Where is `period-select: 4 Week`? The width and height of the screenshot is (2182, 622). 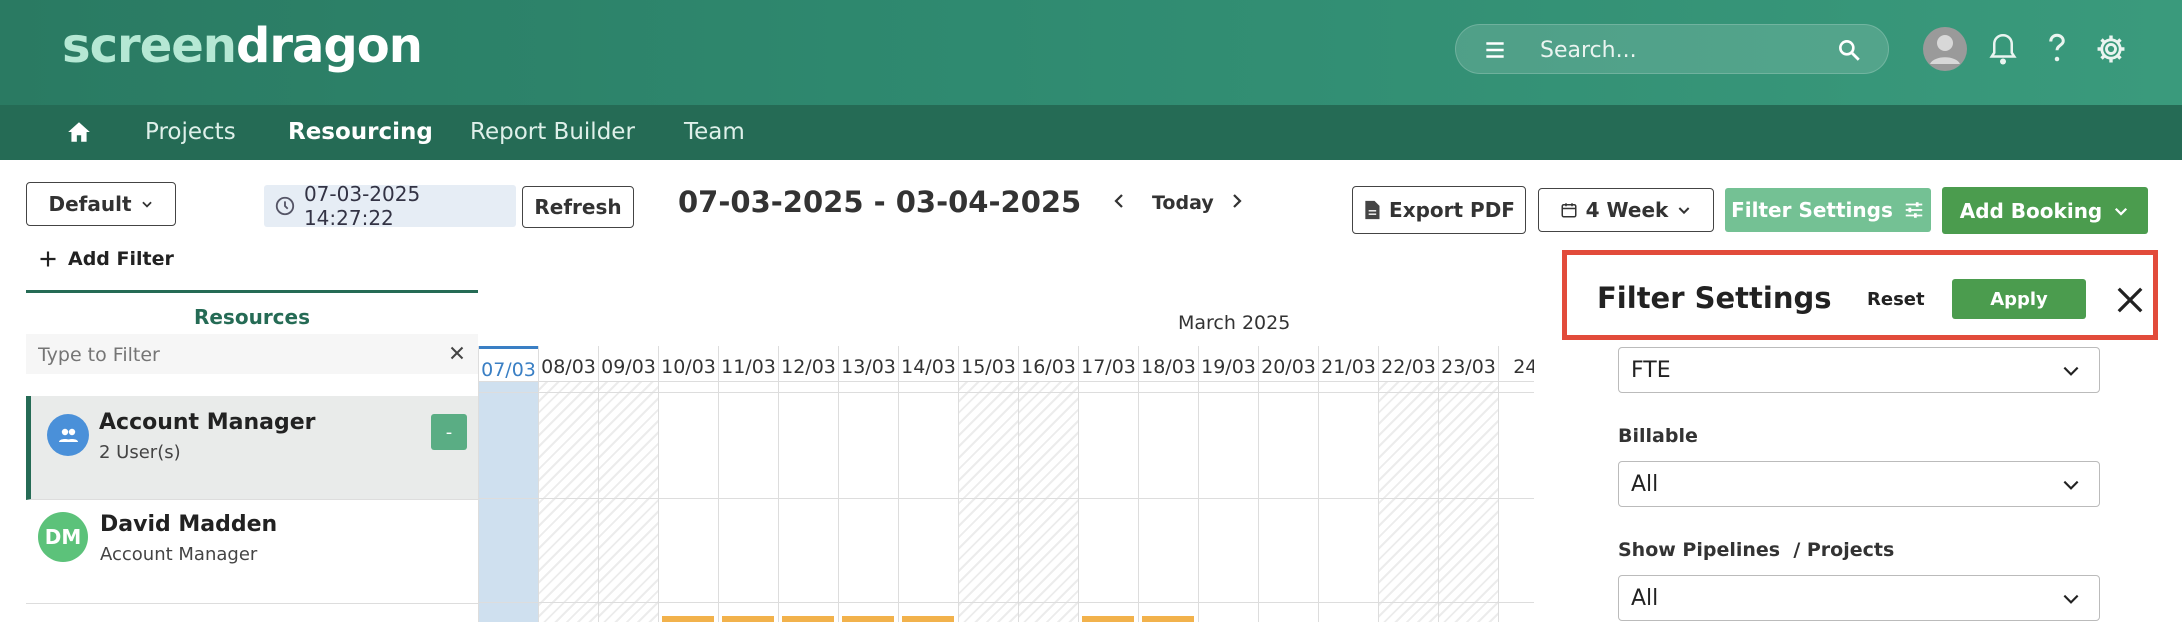
period-select: 4 Week is located at coordinates (1626, 210).